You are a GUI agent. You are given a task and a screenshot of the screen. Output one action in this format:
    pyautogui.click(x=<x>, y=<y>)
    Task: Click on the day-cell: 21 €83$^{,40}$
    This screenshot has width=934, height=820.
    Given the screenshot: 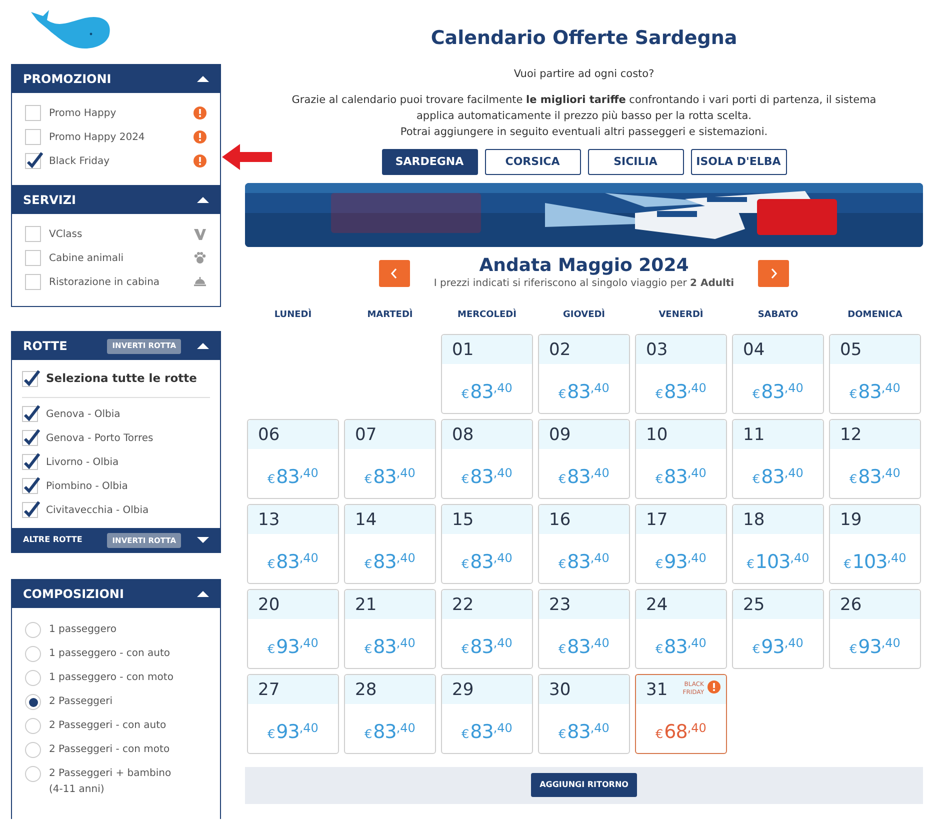 What is the action you would take?
    pyautogui.click(x=390, y=628)
    